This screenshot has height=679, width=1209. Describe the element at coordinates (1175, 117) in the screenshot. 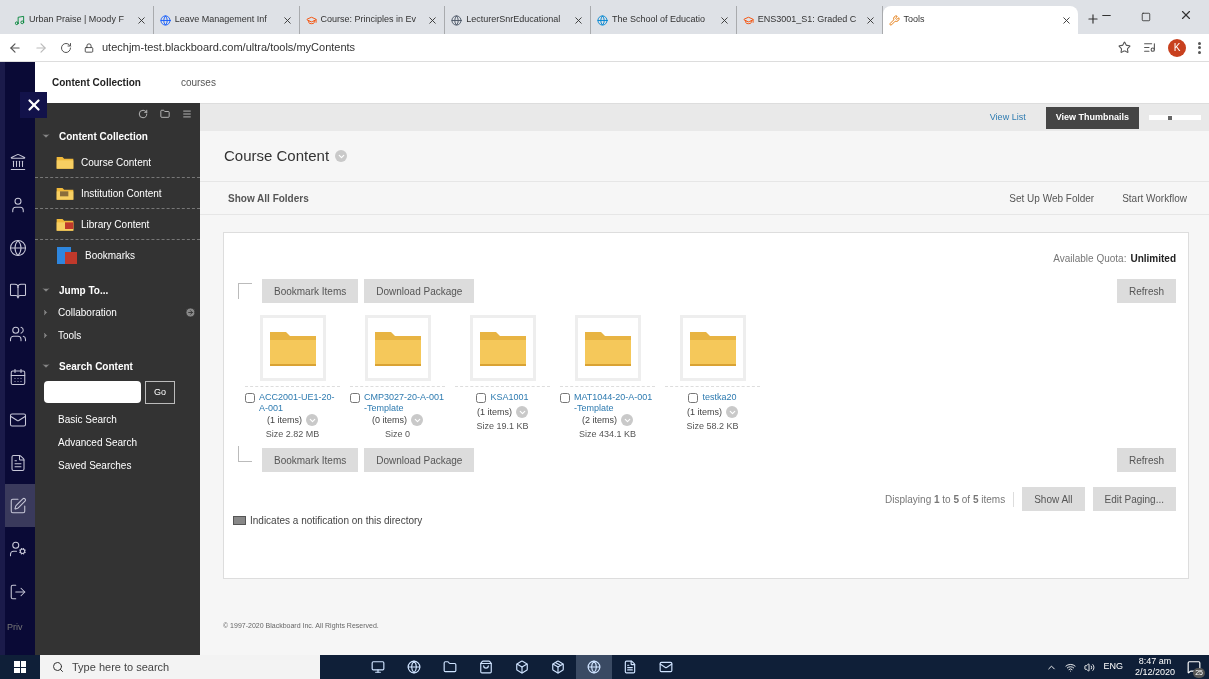

I see `thumbnail-size-slider` at that location.